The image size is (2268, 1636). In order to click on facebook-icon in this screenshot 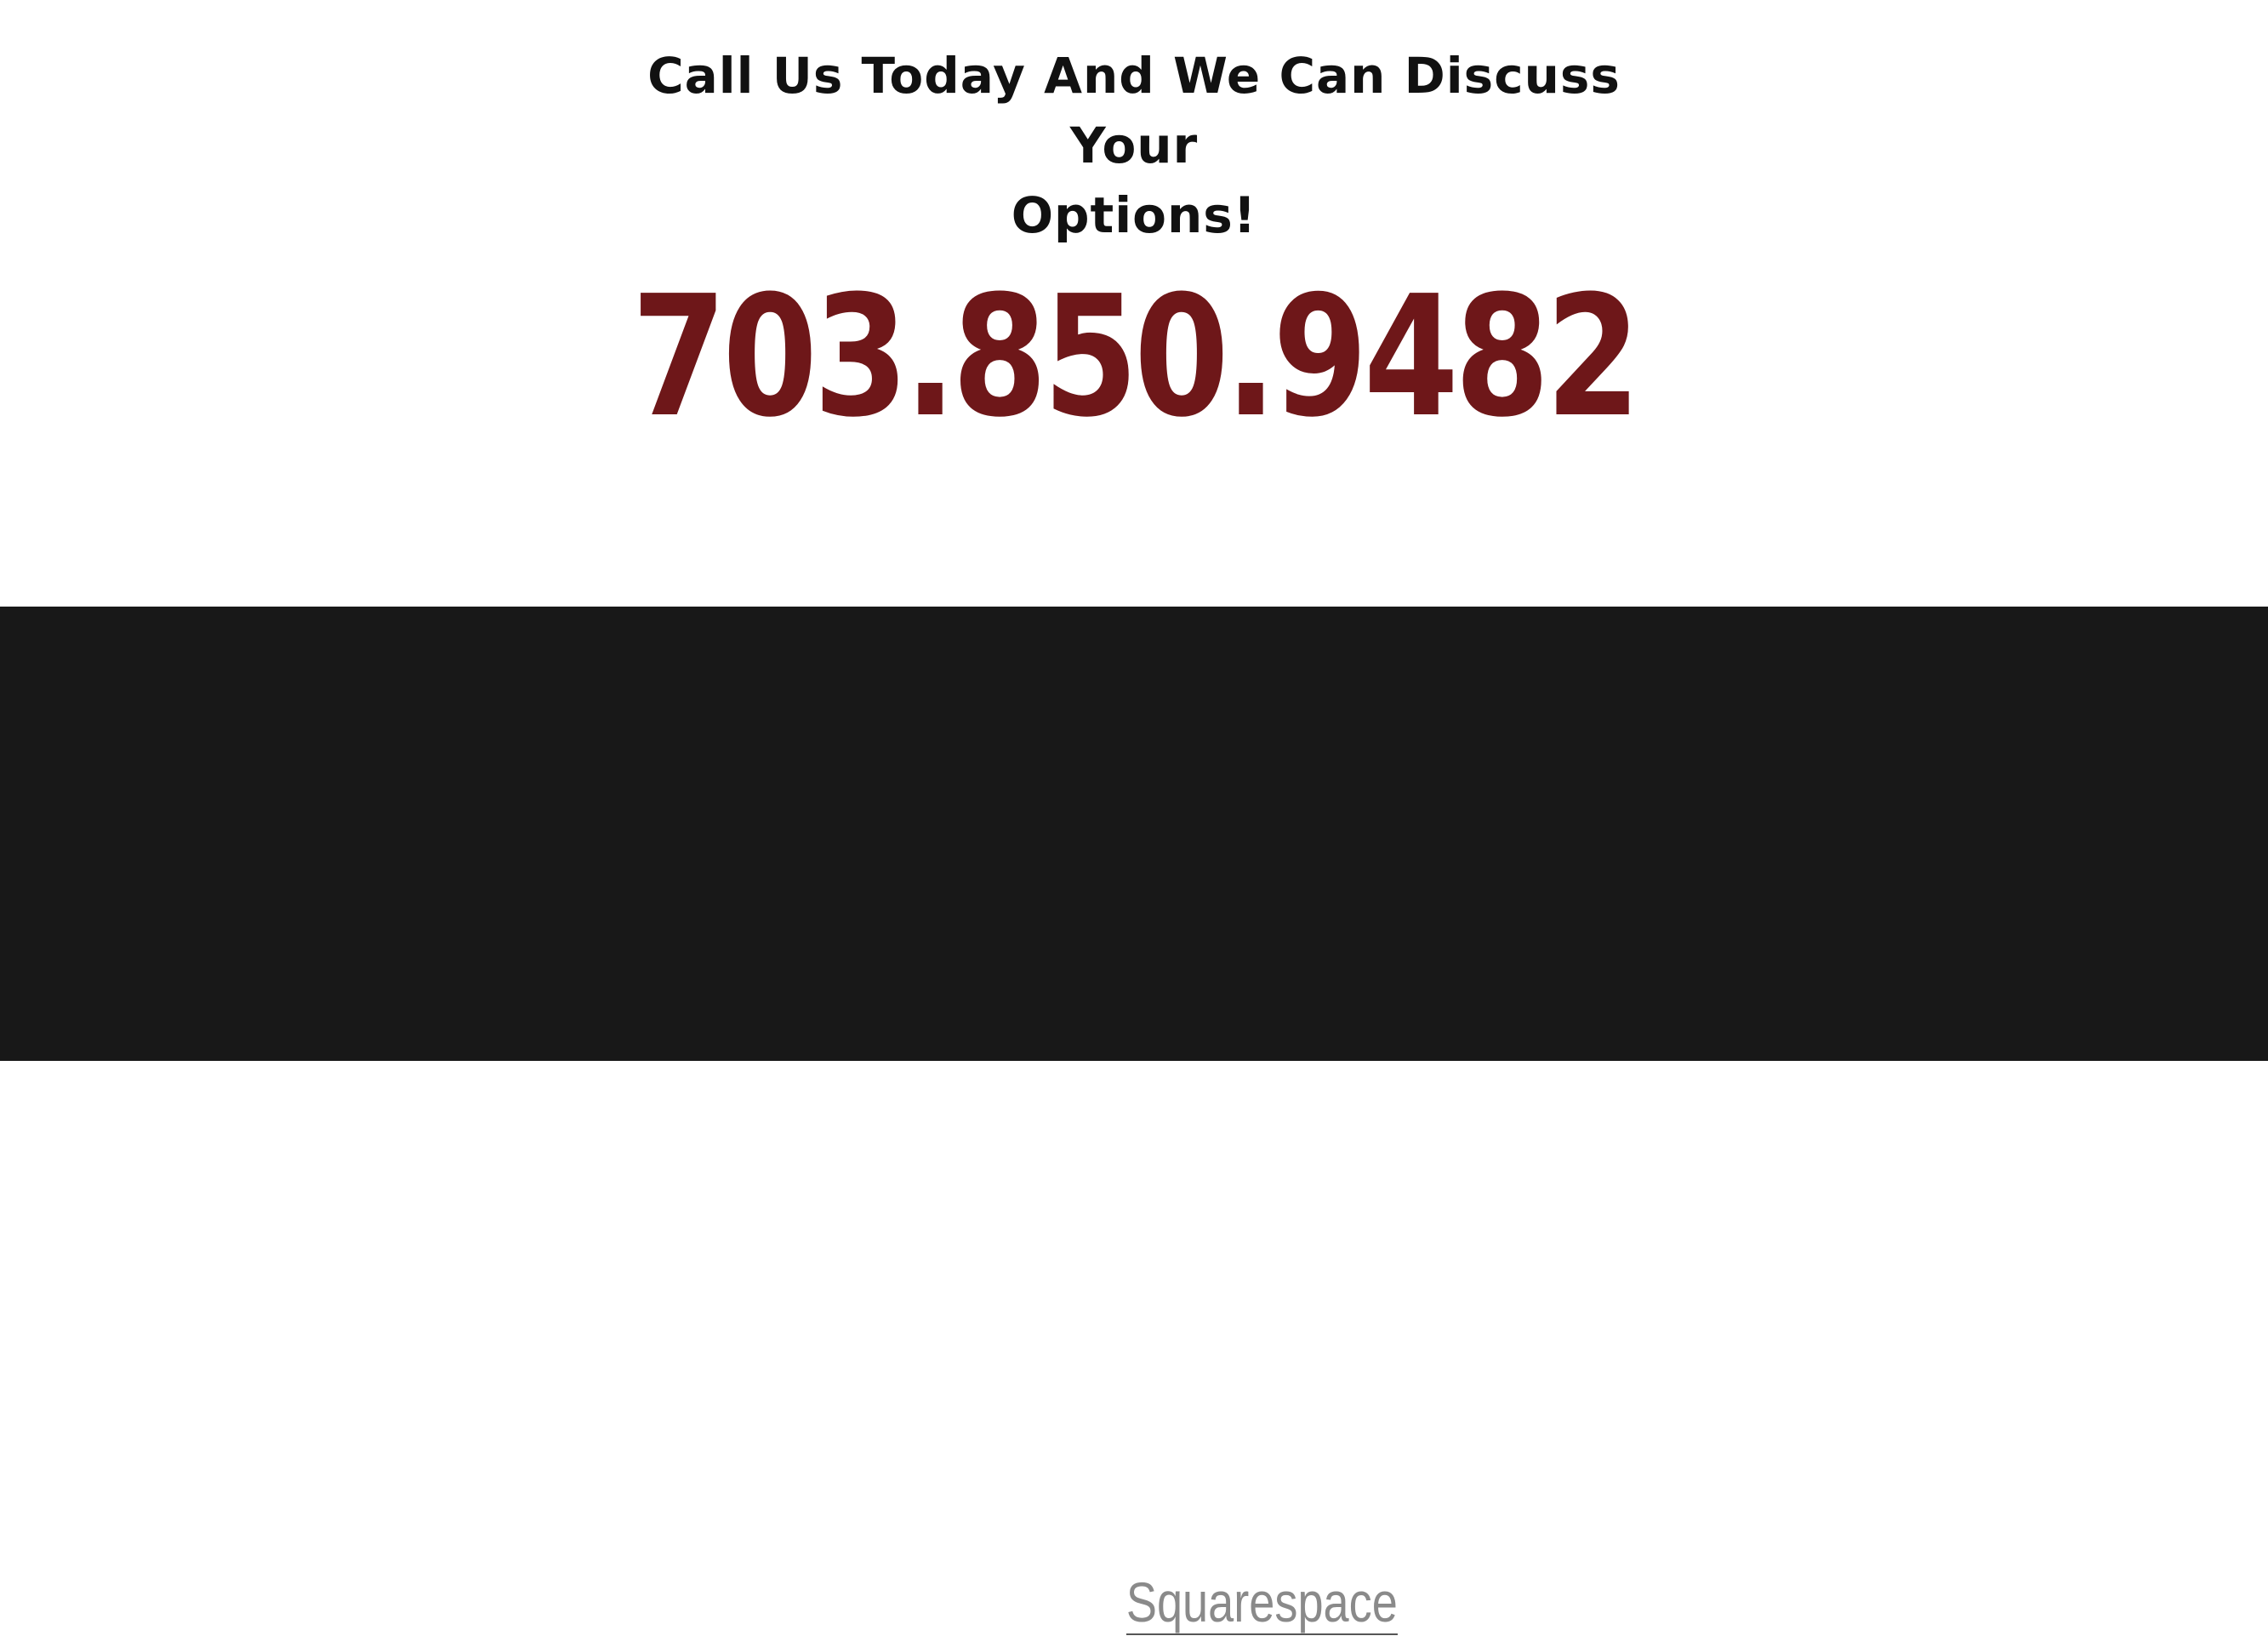, I will do `click(1231, 1461)`.